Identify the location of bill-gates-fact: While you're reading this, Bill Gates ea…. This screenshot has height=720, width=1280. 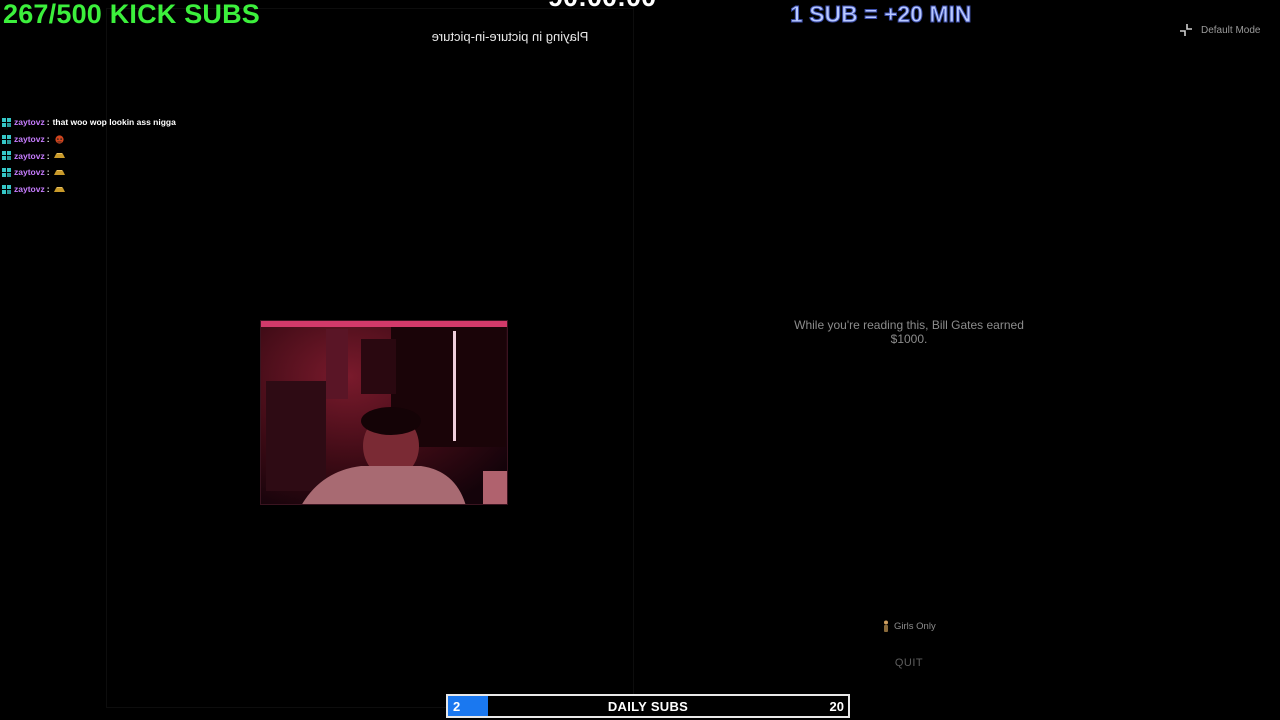
(909, 332).